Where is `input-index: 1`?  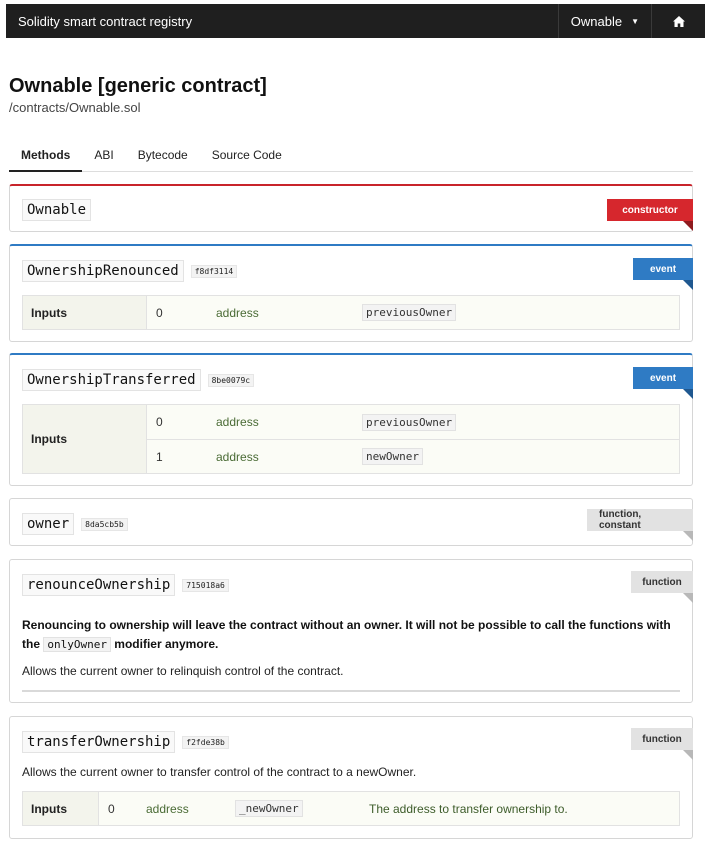 input-index: 1 is located at coordinates (159, 456).